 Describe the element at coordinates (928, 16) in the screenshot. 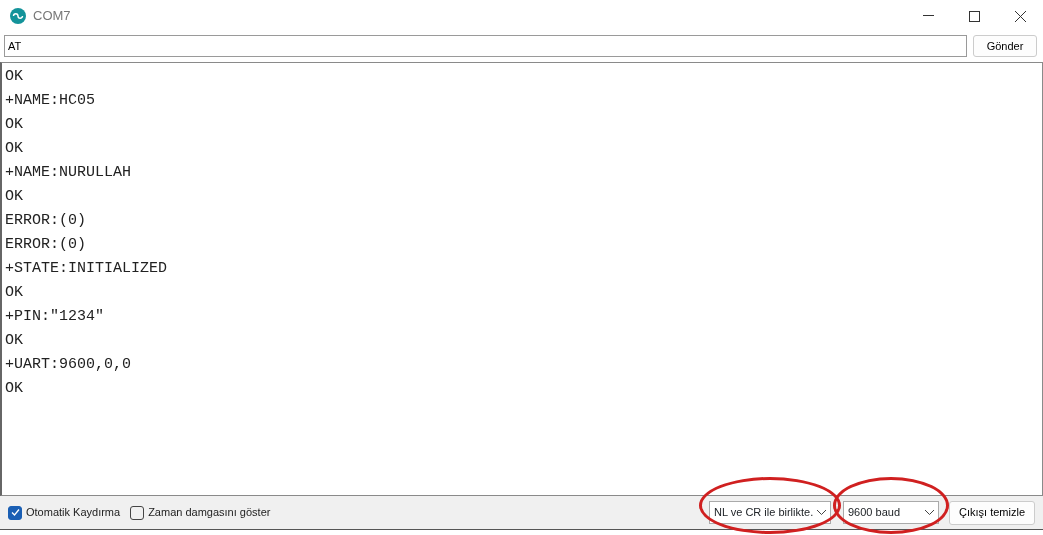

I see `minimize-icon` at that location.